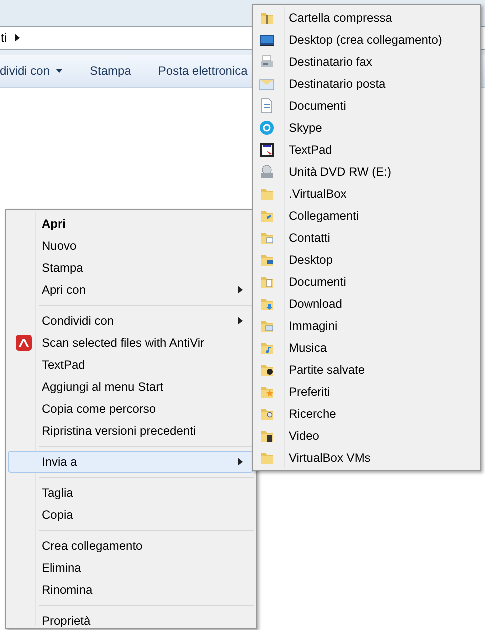 The height and width of the screenshot is (630, 485). Describe the element at coordinates (61, 568) in the screenshot. I see `menu-item-label: Elimina` at that location.